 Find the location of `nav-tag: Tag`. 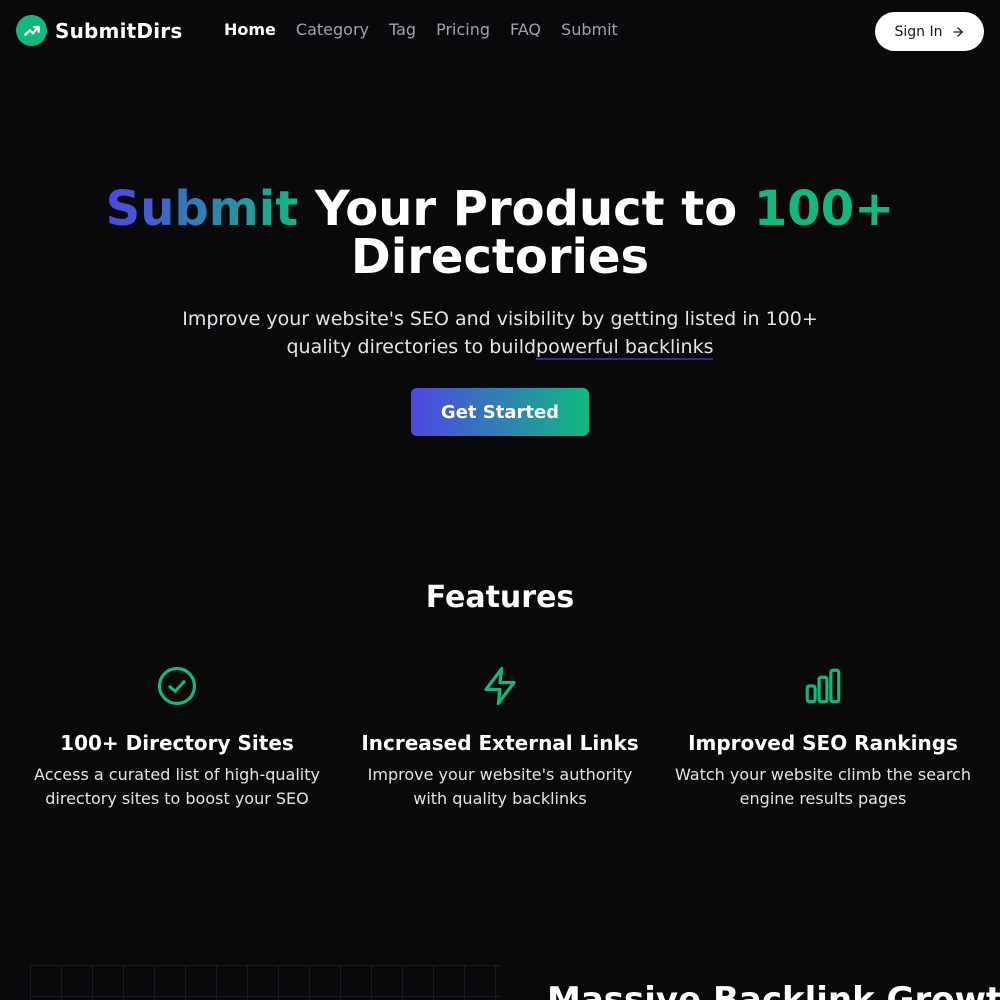

nav-tag: Tag is located at coordinates (402, 29).